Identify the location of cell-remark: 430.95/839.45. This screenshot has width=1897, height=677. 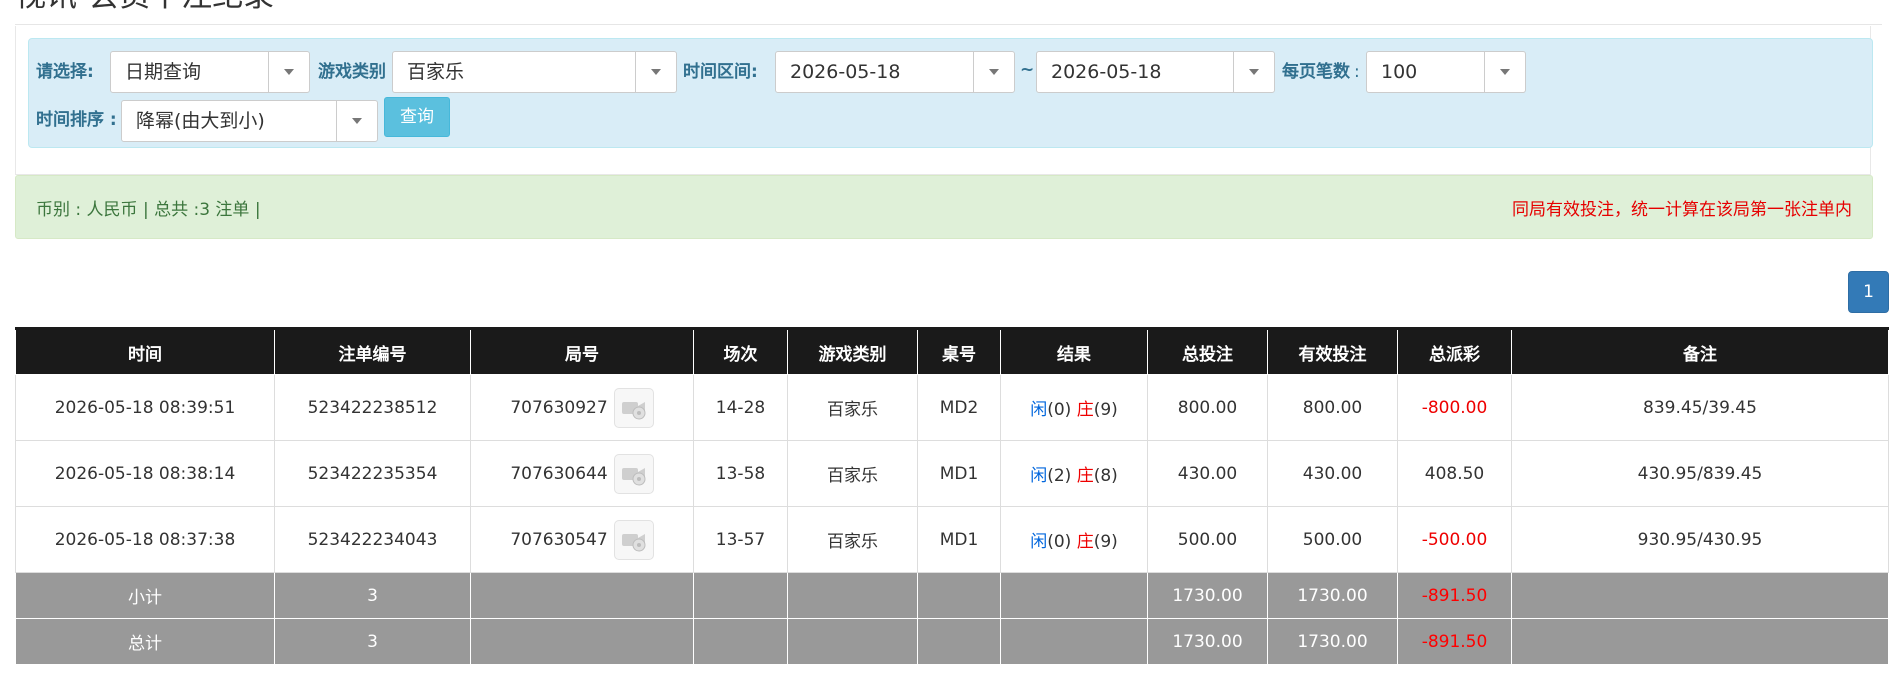
(1700, 473).